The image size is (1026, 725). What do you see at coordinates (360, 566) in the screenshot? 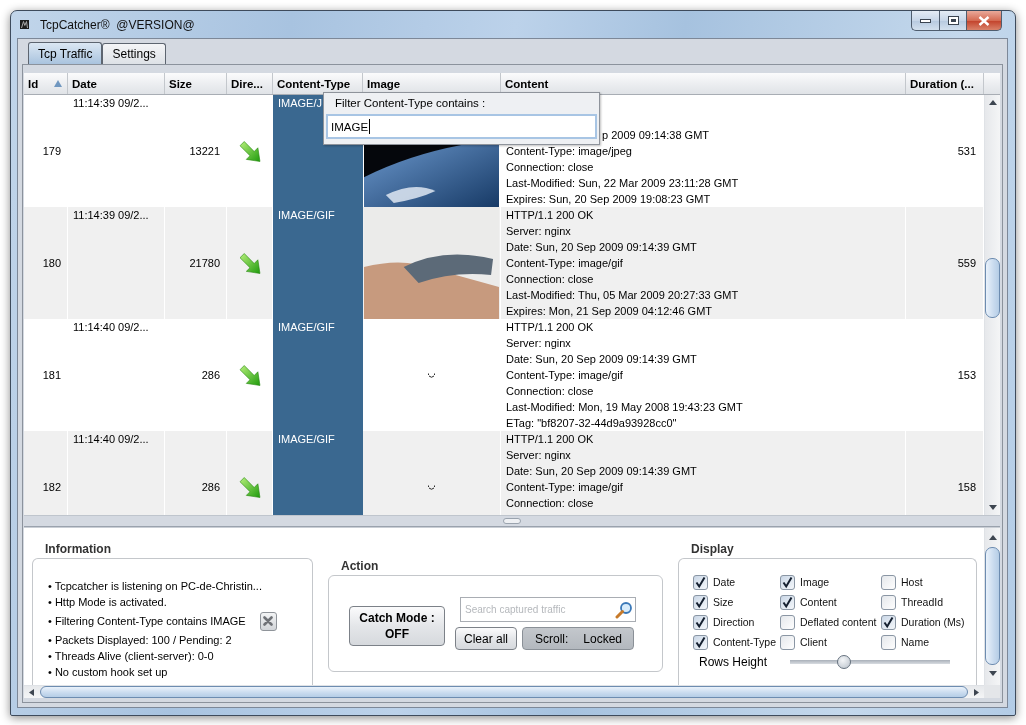
I see `section-title: Action` at bounding box center [360, 566].